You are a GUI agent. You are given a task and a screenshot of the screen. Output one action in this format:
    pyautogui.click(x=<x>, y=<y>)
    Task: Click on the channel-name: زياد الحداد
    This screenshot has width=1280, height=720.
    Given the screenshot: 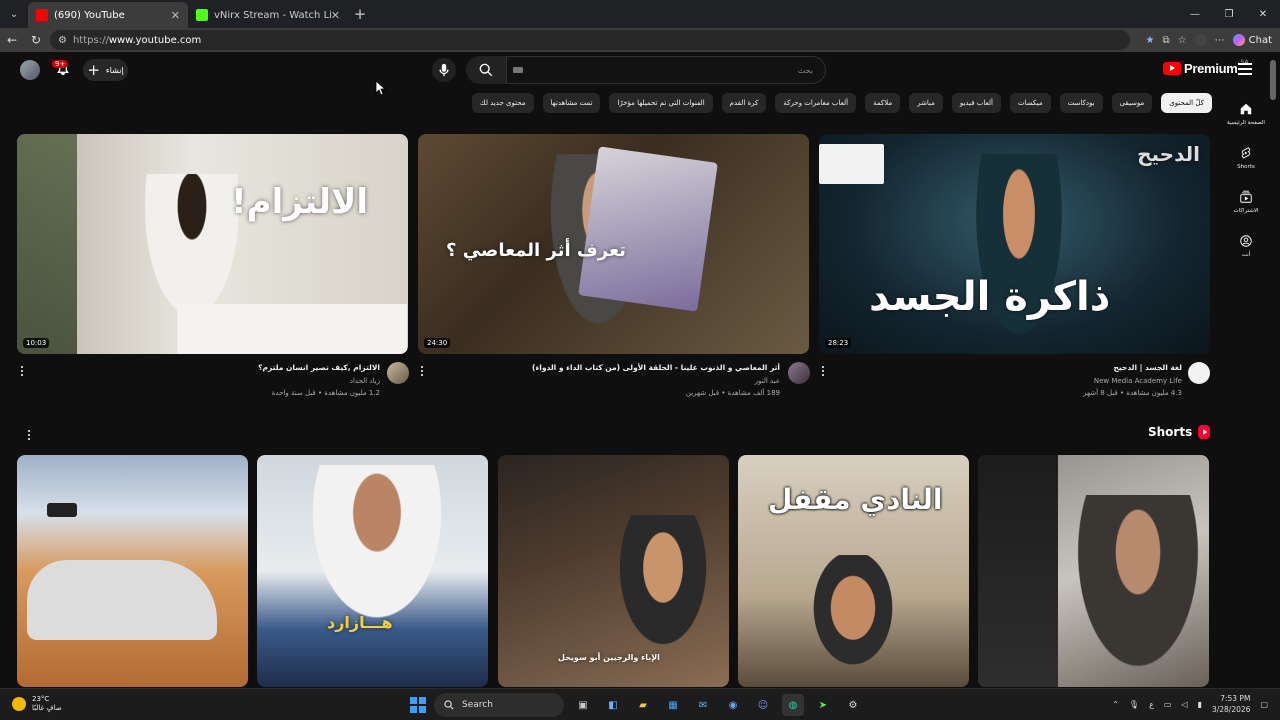 What is the action you would take?
    pyautogui.click(x=210, y=381)
    